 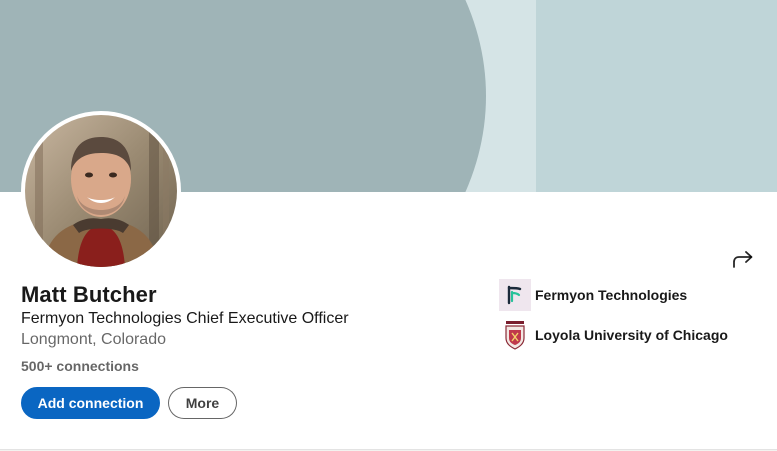 I want to click on org-item-fermyon: Fermyon Technologies, so click(x=593, y=295).